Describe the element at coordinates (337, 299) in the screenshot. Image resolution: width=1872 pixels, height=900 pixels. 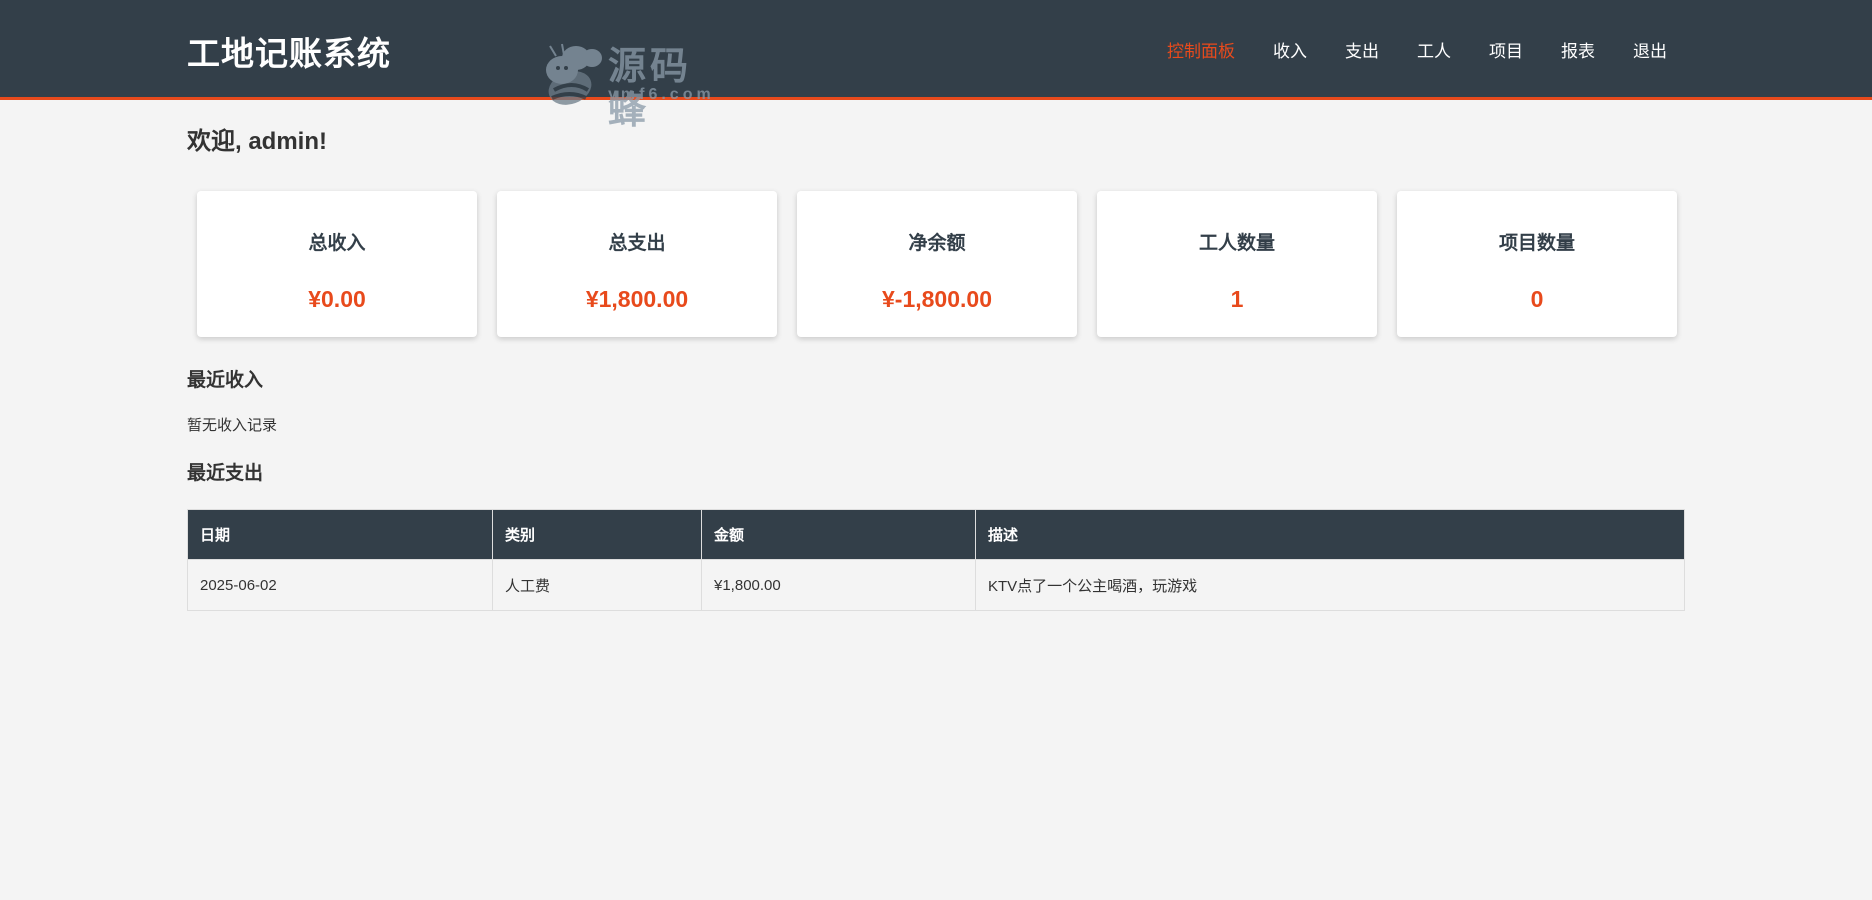
I see `stat-value: ¥0.00` at that location.